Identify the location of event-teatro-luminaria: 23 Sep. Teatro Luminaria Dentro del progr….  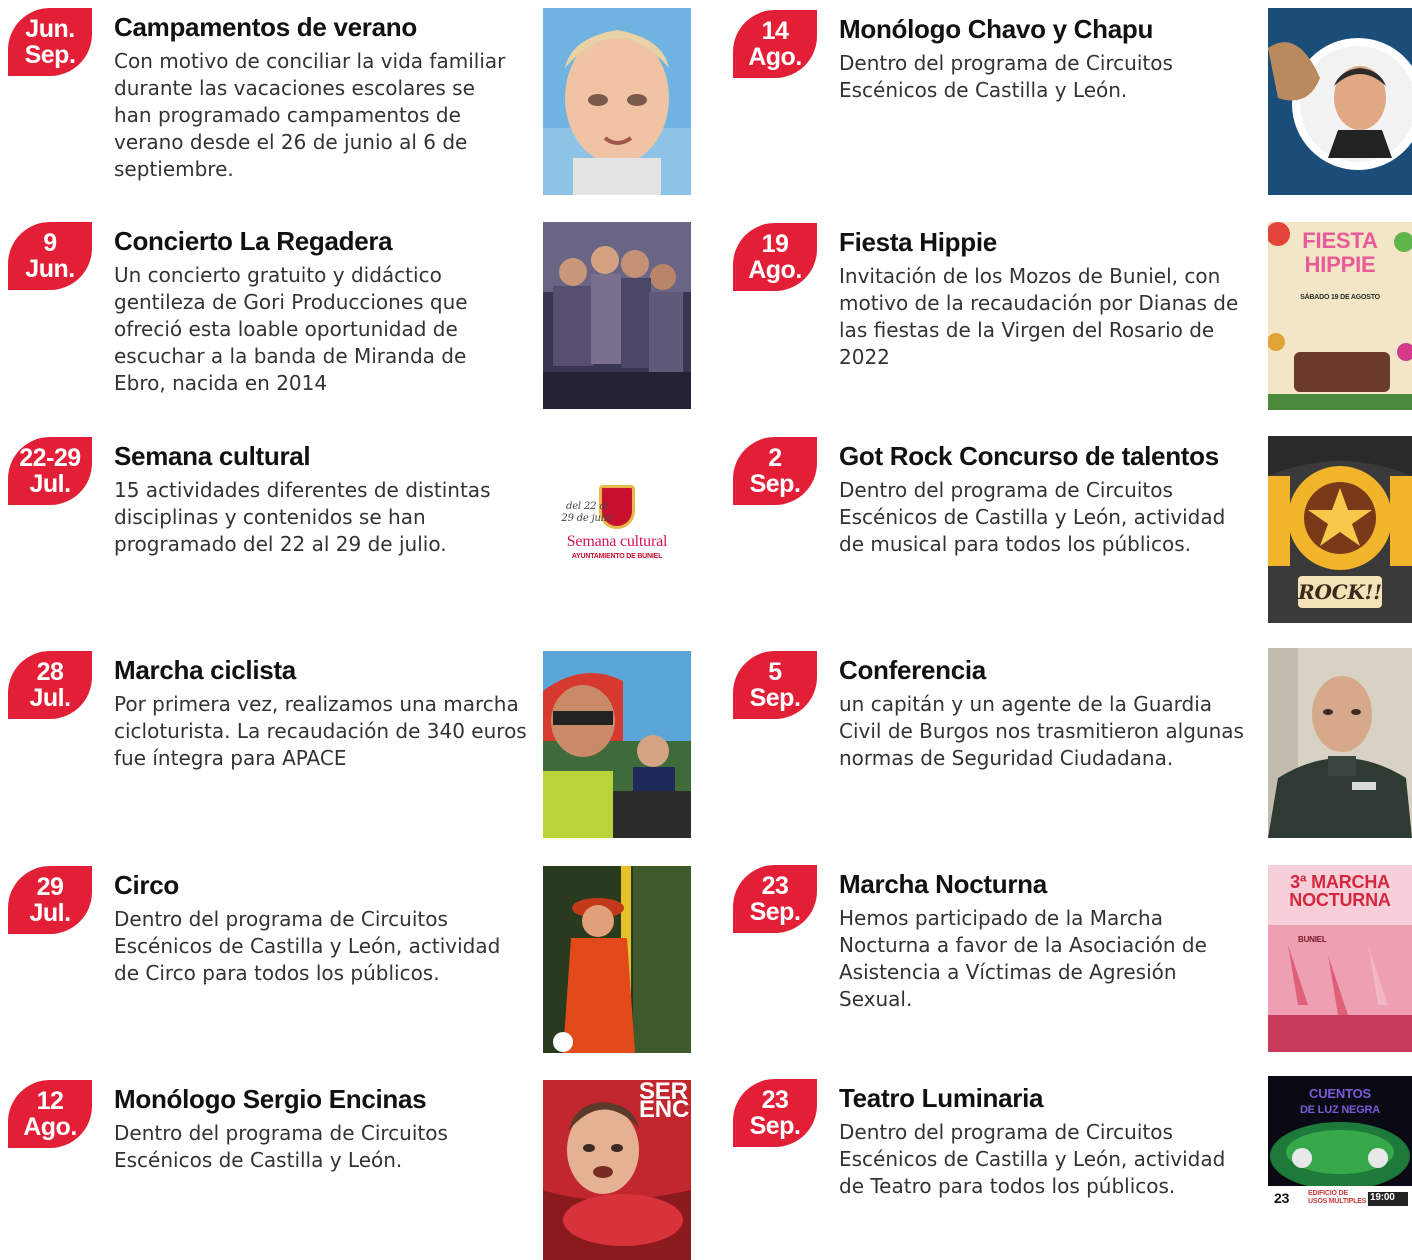
(1072, 1168).